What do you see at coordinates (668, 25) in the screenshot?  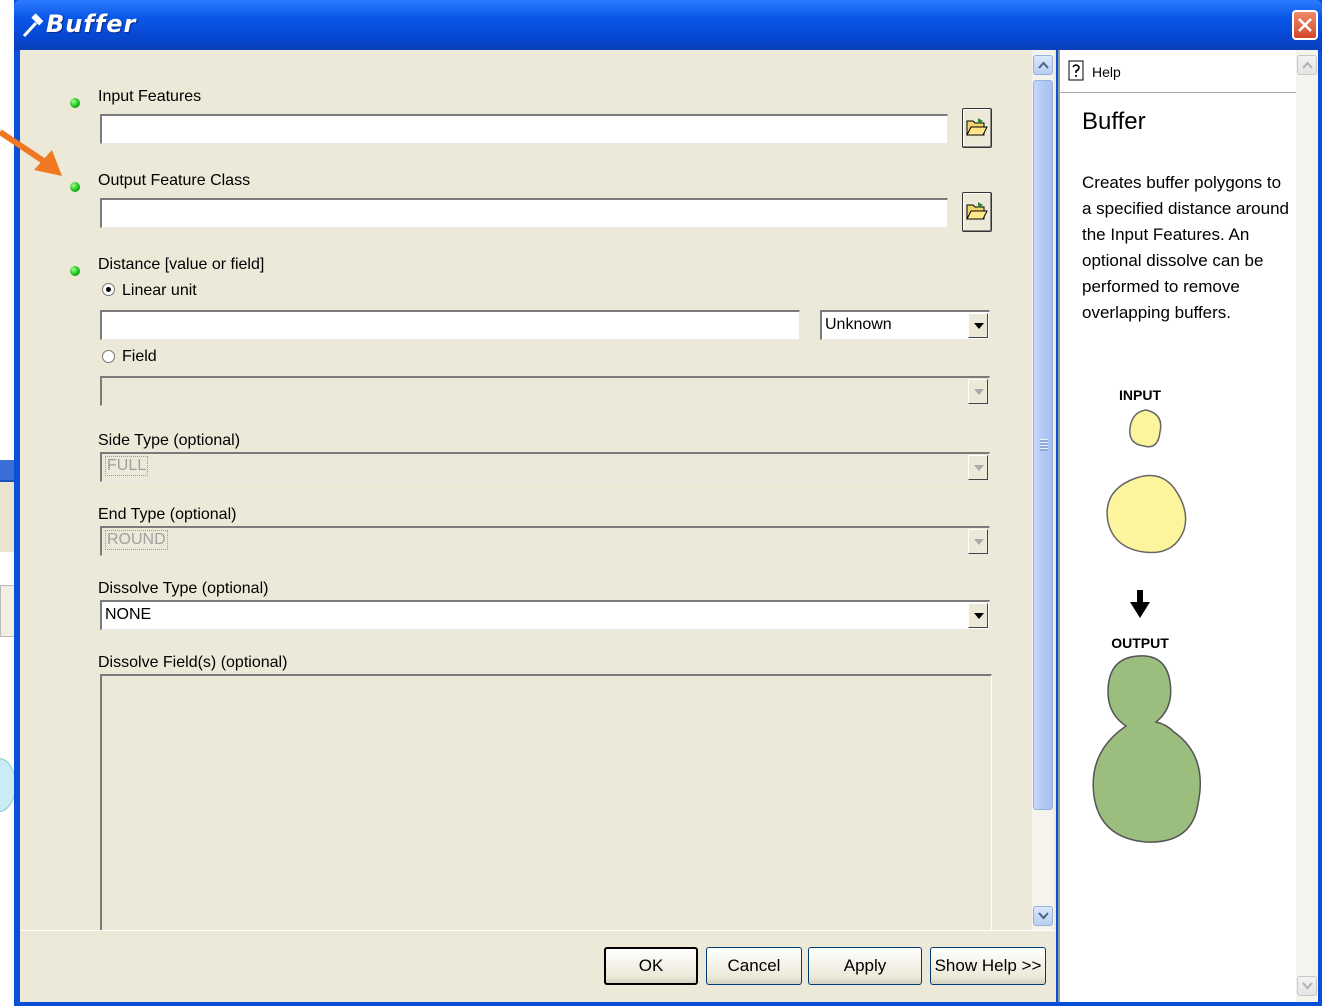 I see `title-bar: Buffer` at bounding box center [668, 25].